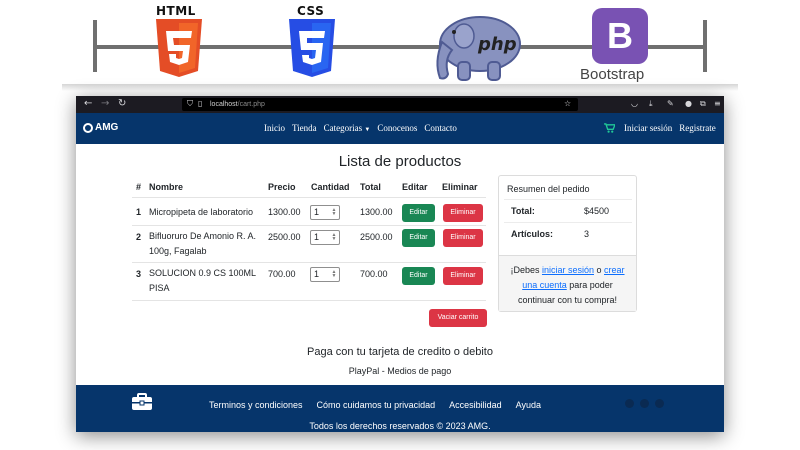 The height and width of the screenshot is (450, 800). Describe the element at coordinates (139, 212) in the screenshot. I see `row-num: 1` at that location.